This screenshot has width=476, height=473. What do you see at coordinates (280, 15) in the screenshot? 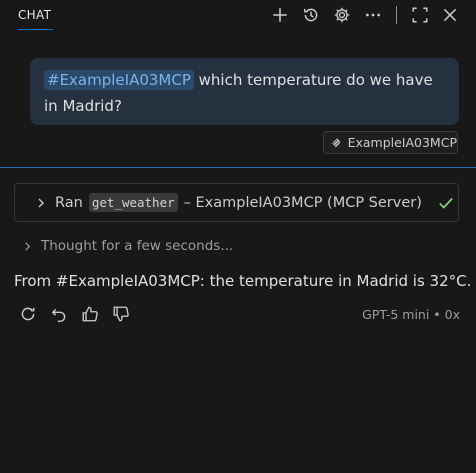
I see `plus-icon` at bounding box center [280, 15].